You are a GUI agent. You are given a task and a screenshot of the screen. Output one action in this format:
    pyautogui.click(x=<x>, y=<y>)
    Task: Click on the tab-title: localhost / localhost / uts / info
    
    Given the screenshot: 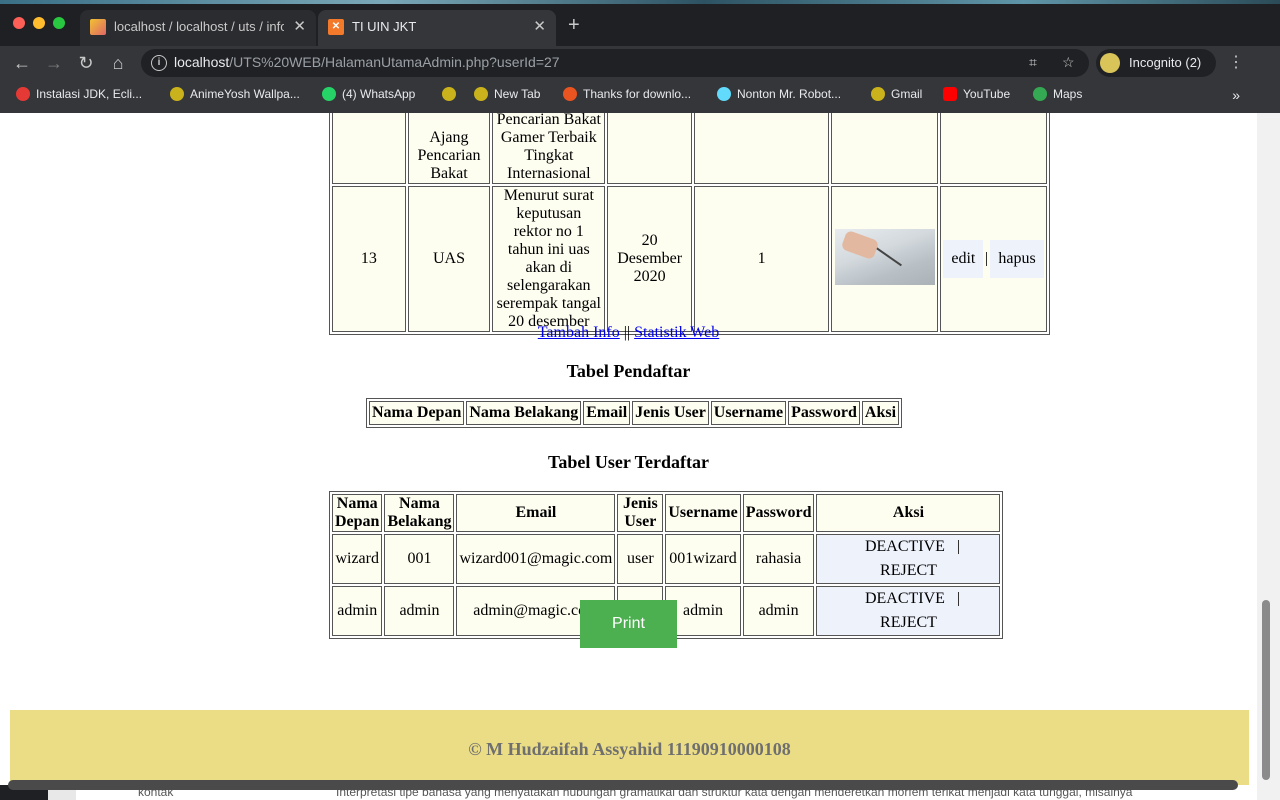 What is the action you would take?
    pyautogui.click(x=199, y=26)
    